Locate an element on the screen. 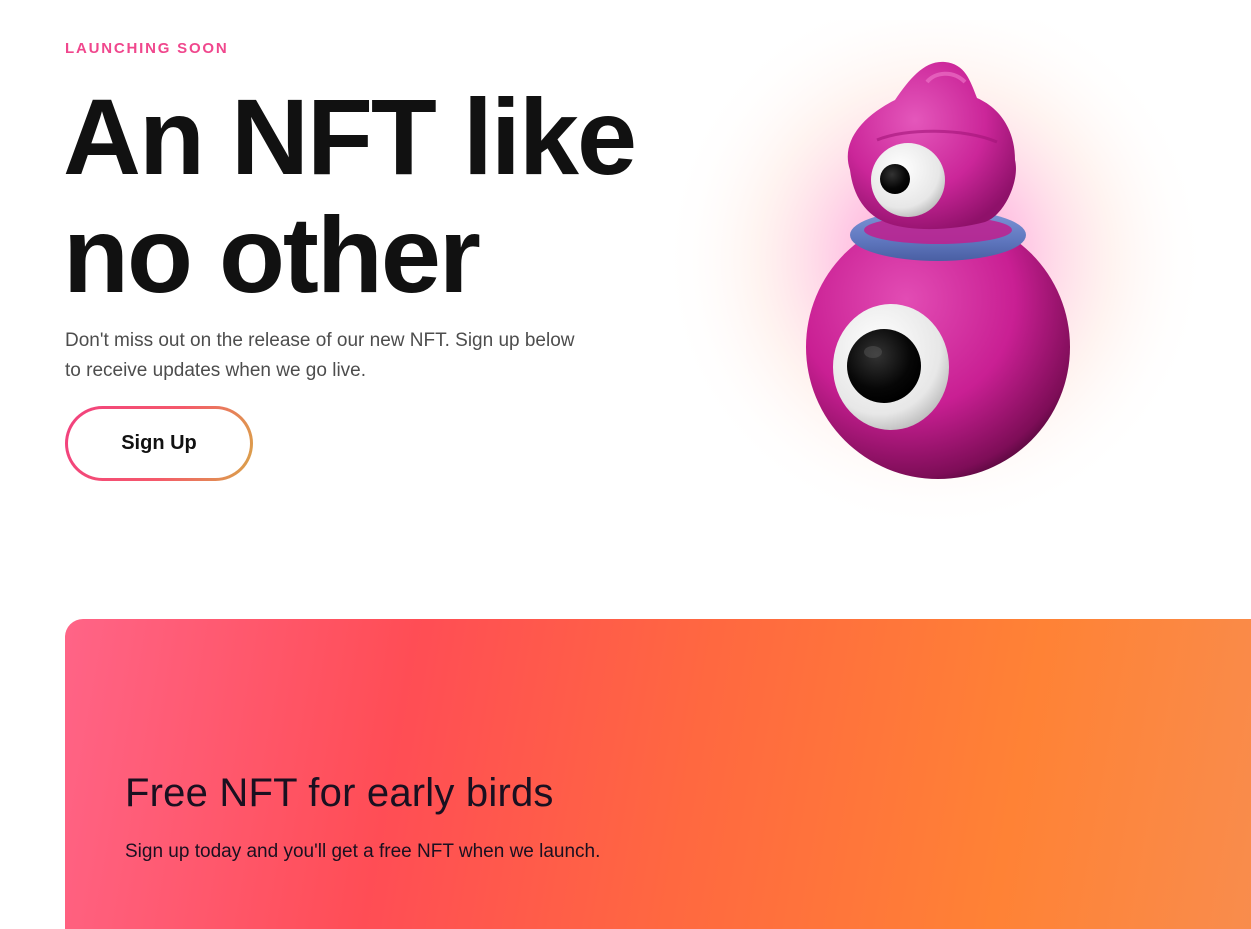  hero-title: An NFT like no other is located at coordinates (363, 196).